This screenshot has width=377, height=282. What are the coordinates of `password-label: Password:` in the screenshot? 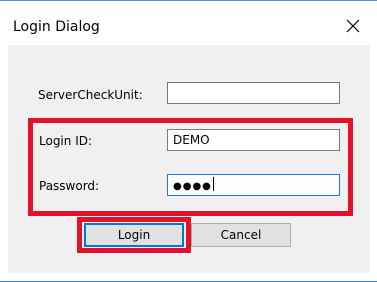 It's located at (69, 186).